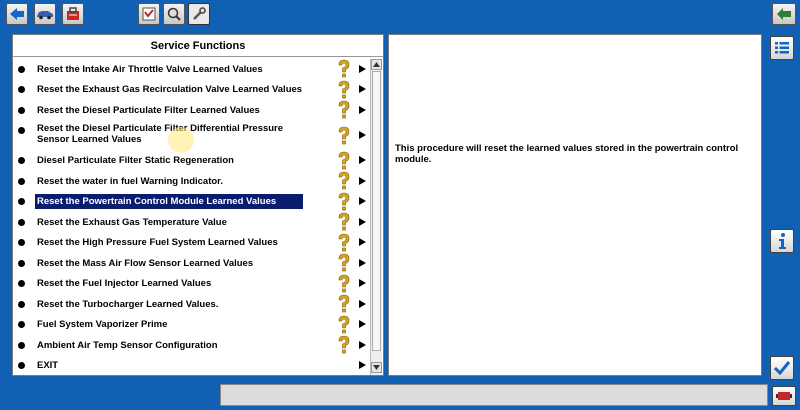  I want to click on wrench-icon, so click(199, 14).